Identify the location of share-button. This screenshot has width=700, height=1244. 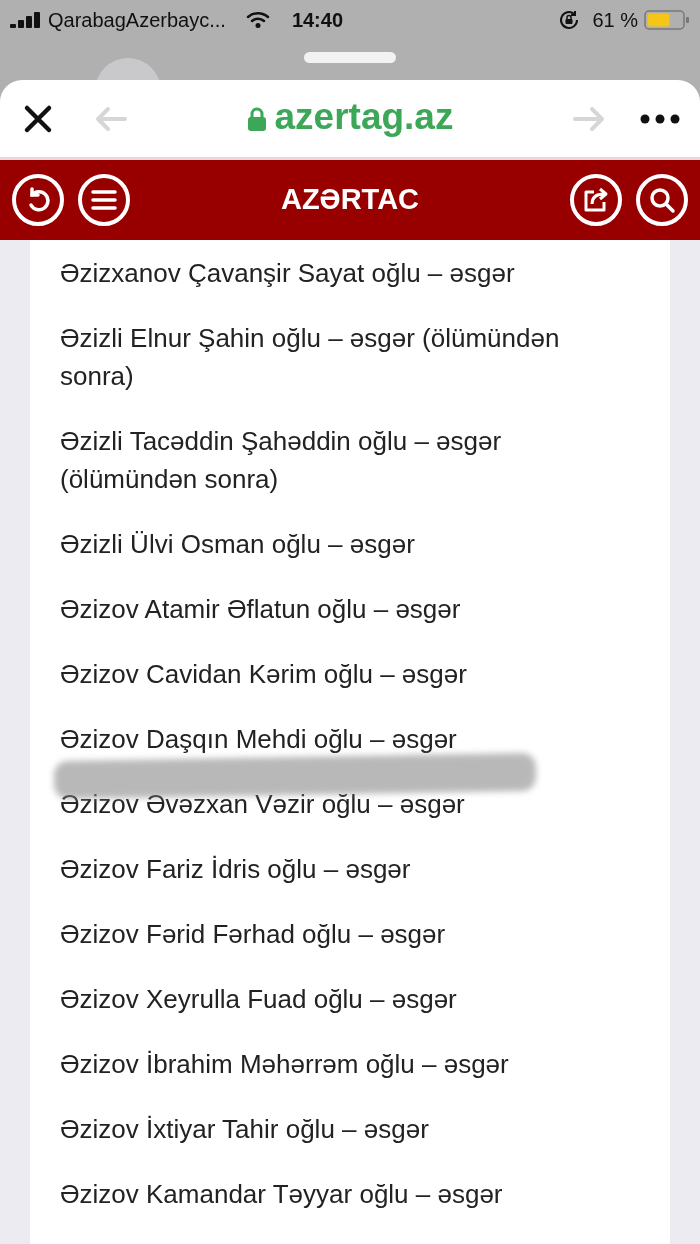
(596, 200).